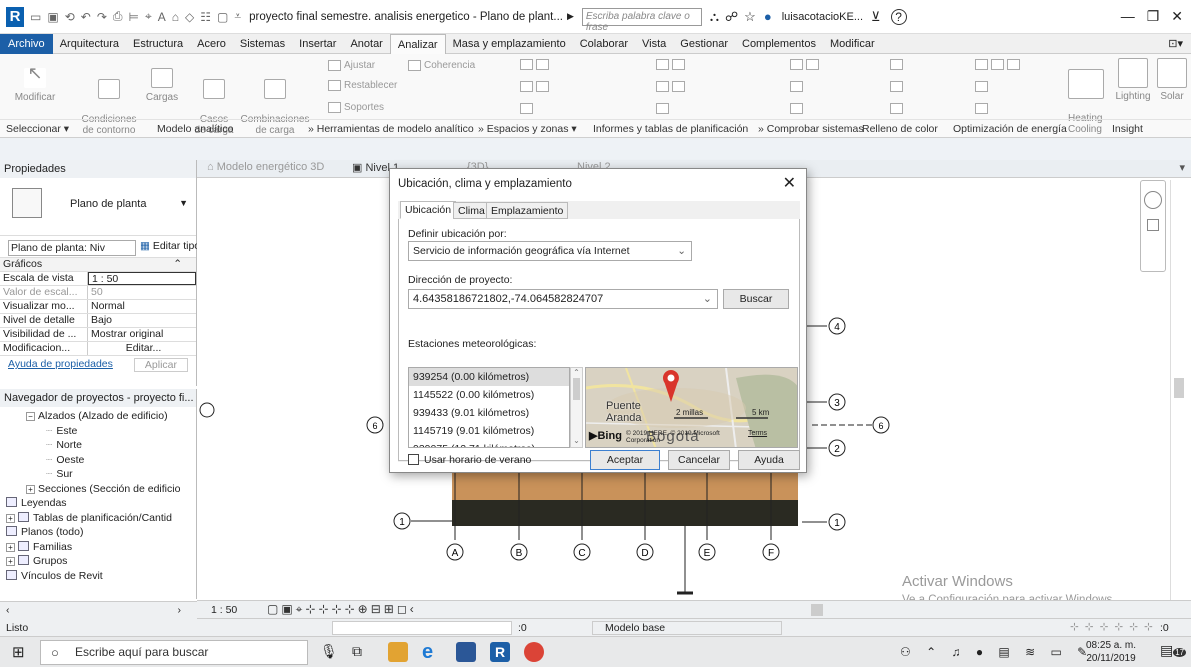 Image resolution: width=1191 pixels, height=667 pixels. What do you see at coordinates (98, 503) in the screenshot?
I see `tree-item: Leyendas` at bounding box center [98, 503].